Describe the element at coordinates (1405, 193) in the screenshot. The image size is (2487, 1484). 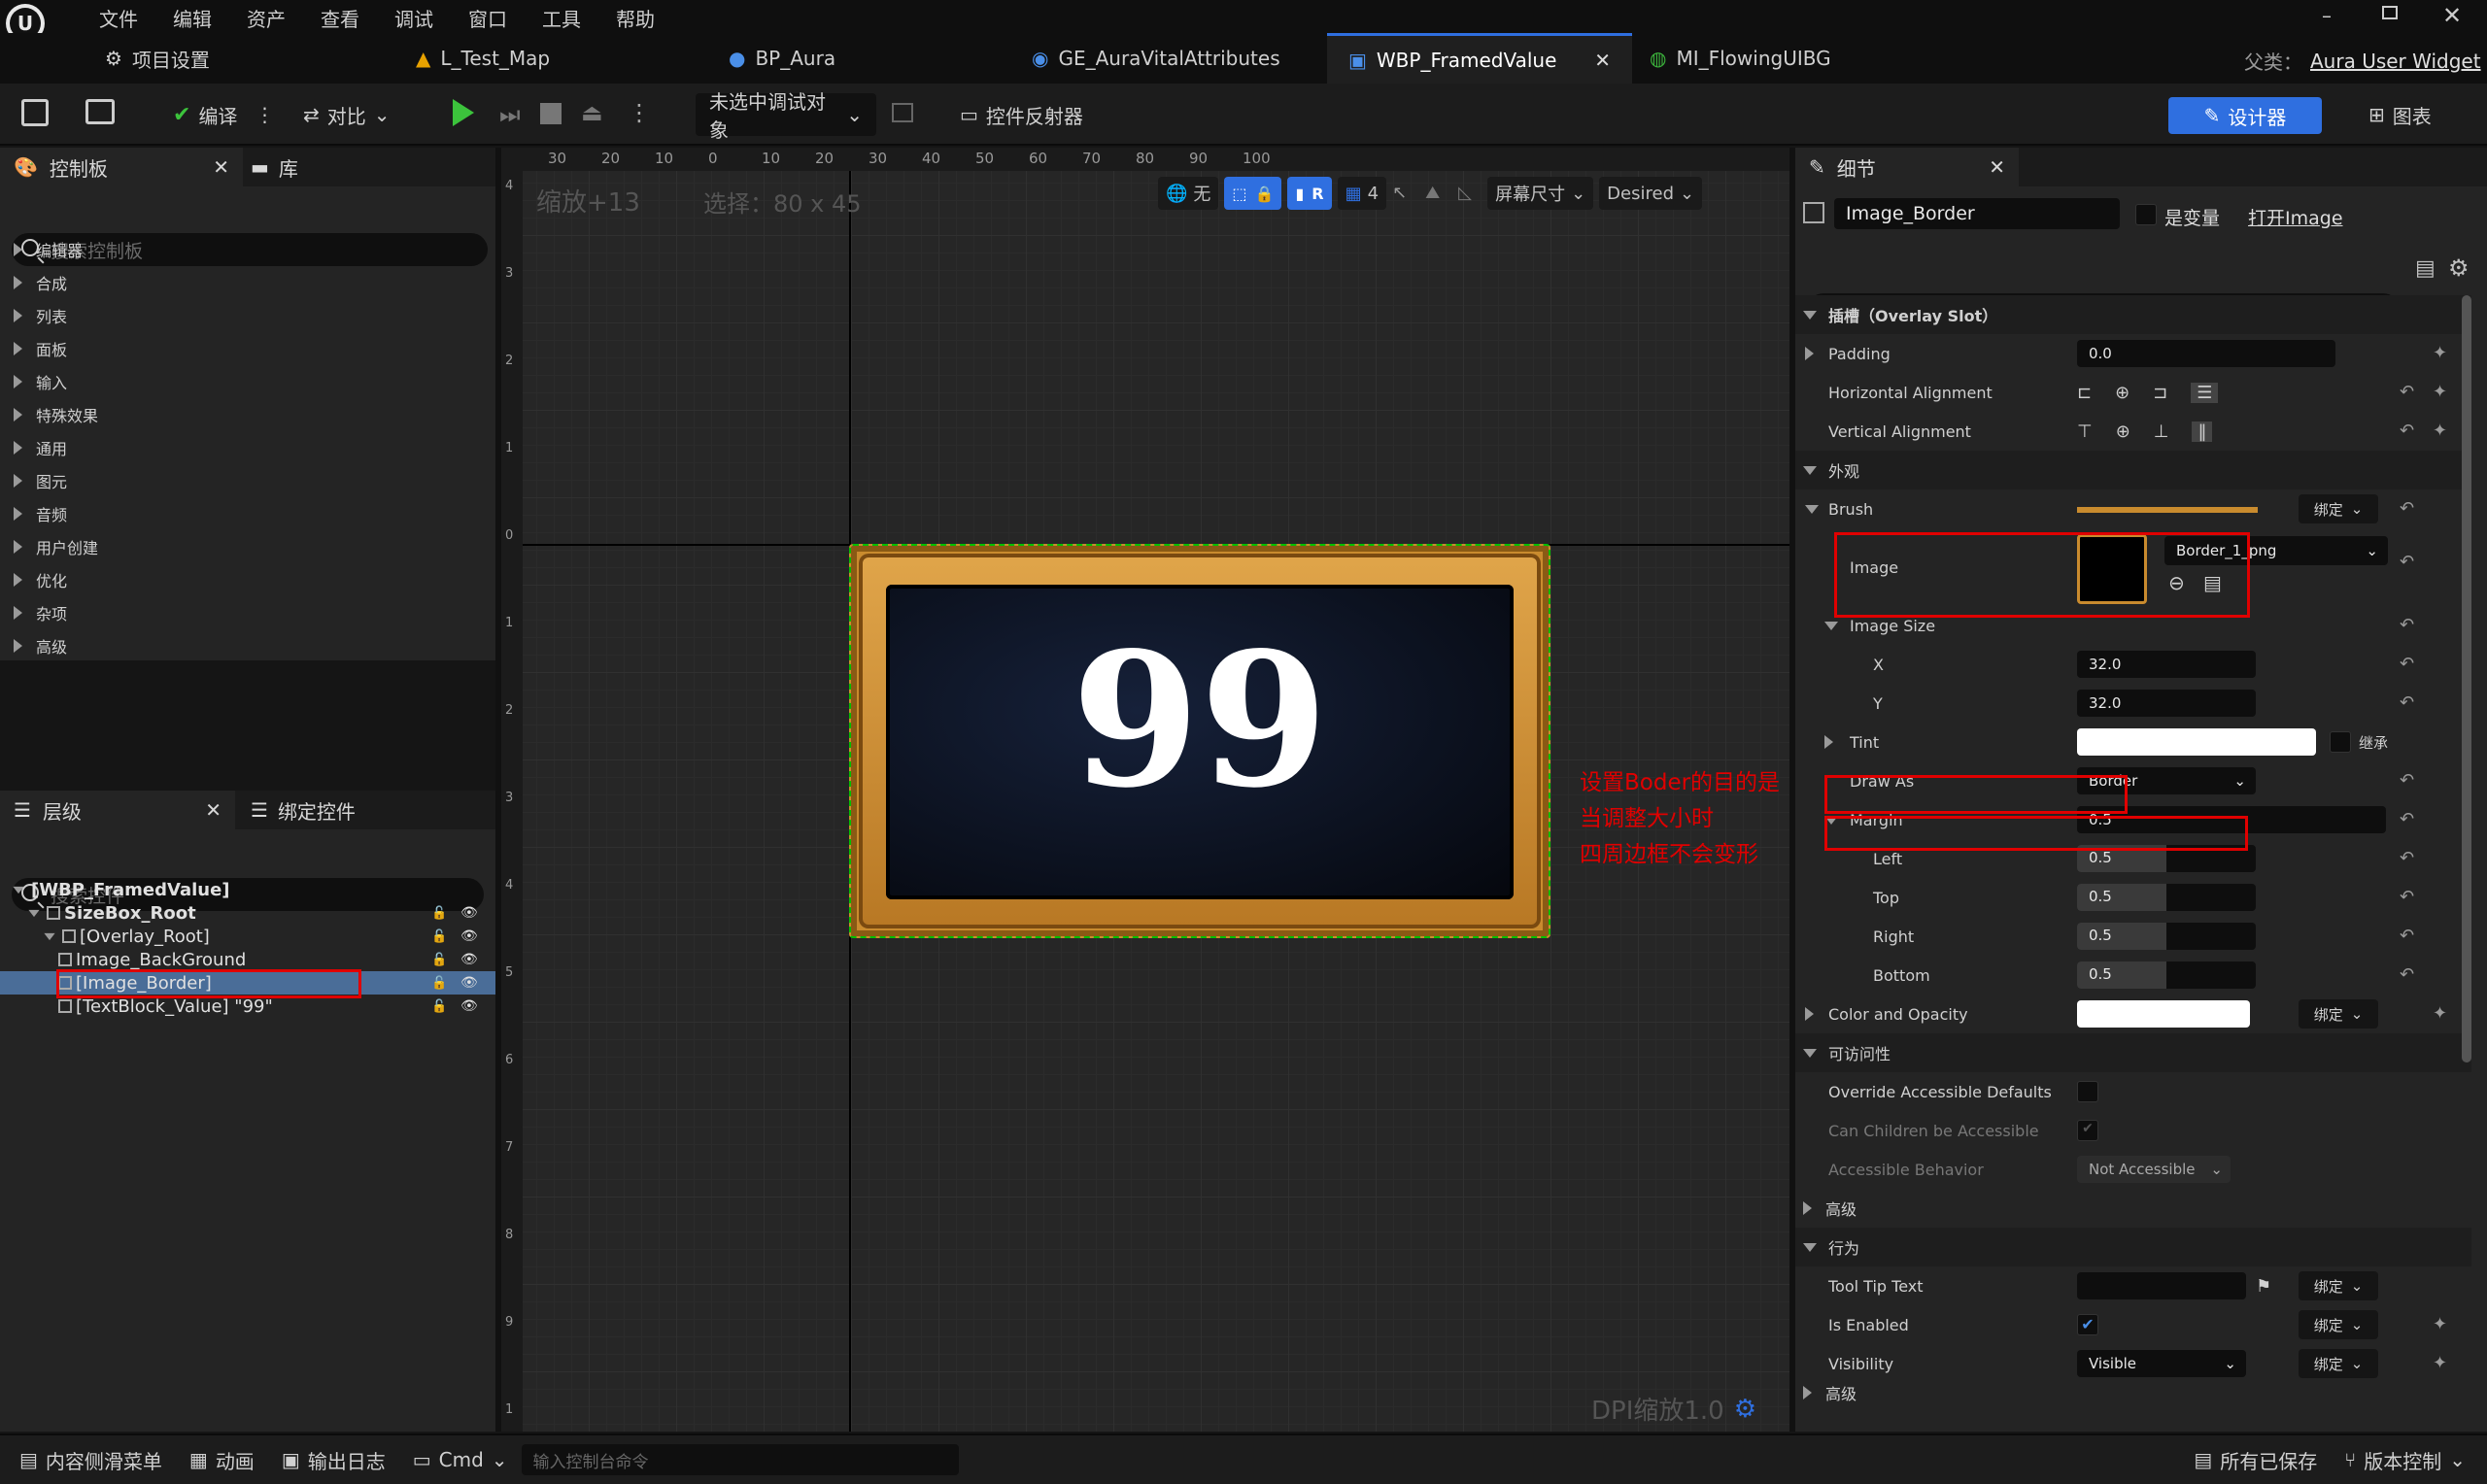
I see `cursor-icon: ↖` at that location.